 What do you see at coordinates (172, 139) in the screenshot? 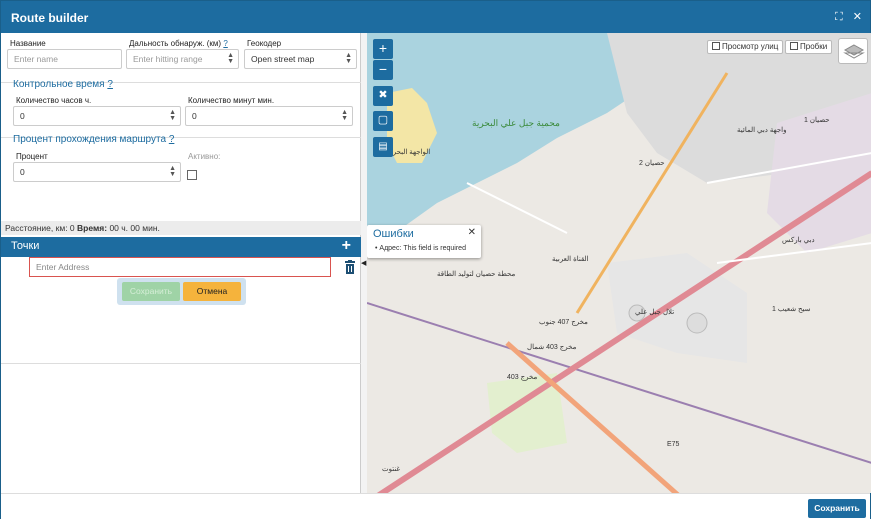
I see `percent-help-link: ?` at bounding box center [172, 139].